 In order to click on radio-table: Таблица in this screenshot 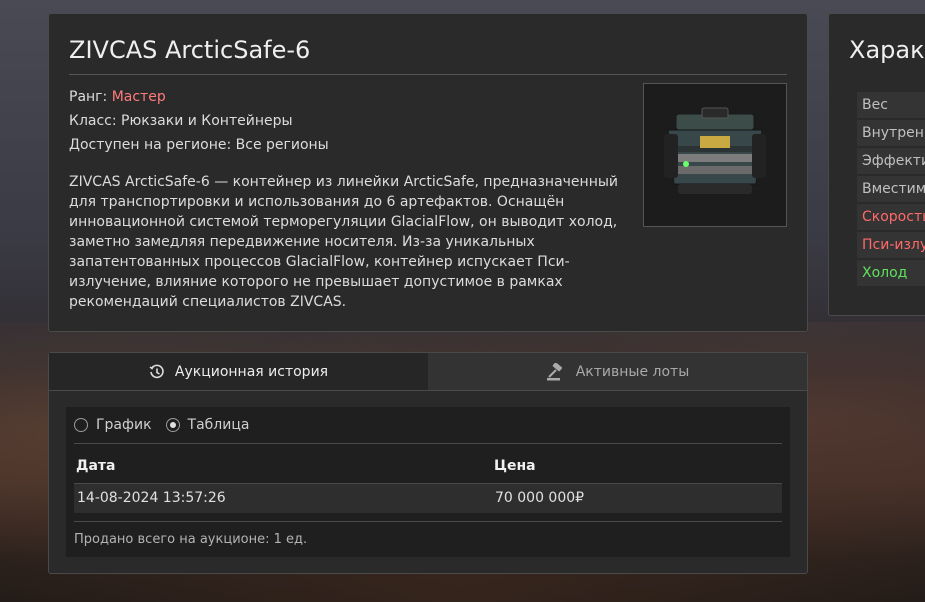, I will do `click(207, 425)`.